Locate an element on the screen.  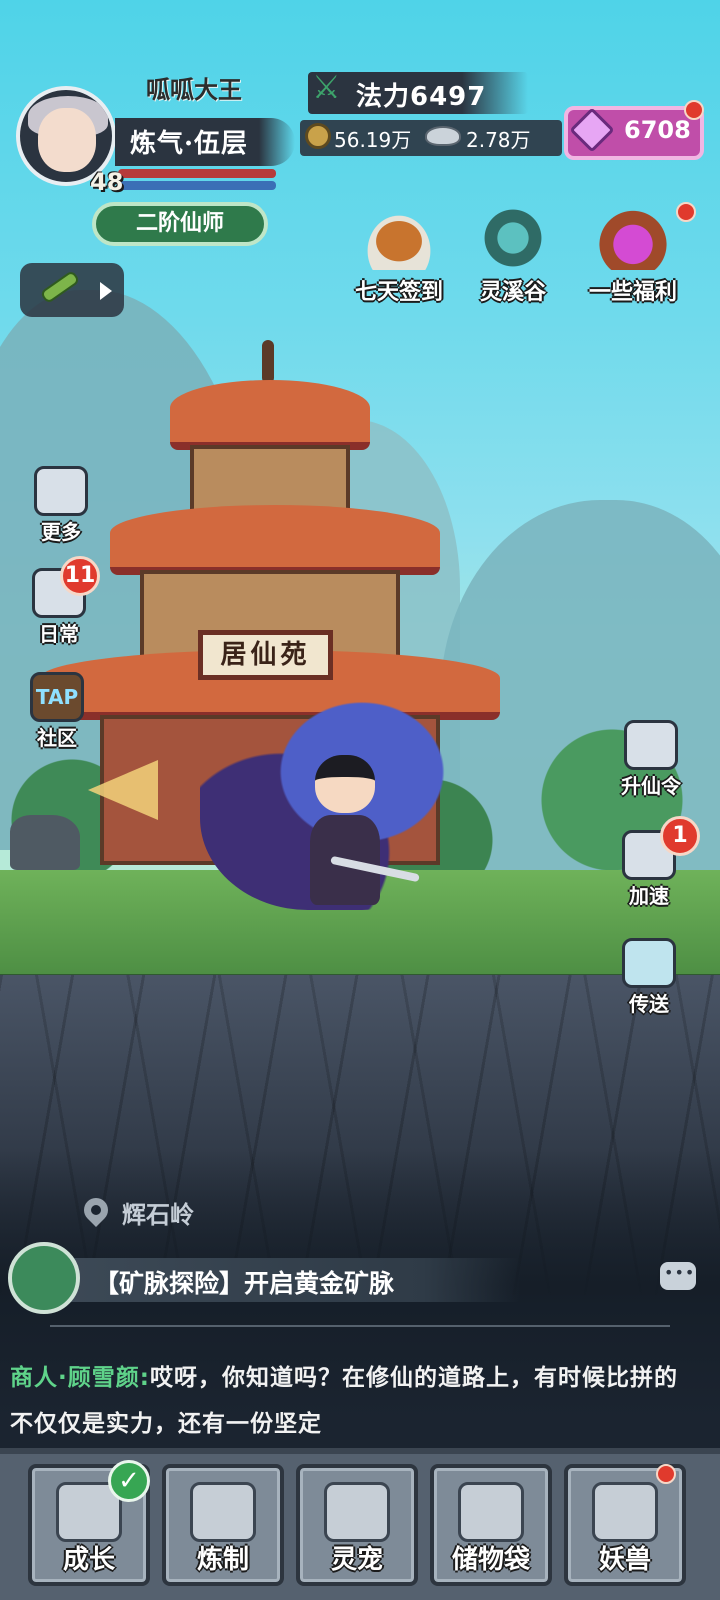
spirit-pet-icon is located at coordinates (357, 1512).